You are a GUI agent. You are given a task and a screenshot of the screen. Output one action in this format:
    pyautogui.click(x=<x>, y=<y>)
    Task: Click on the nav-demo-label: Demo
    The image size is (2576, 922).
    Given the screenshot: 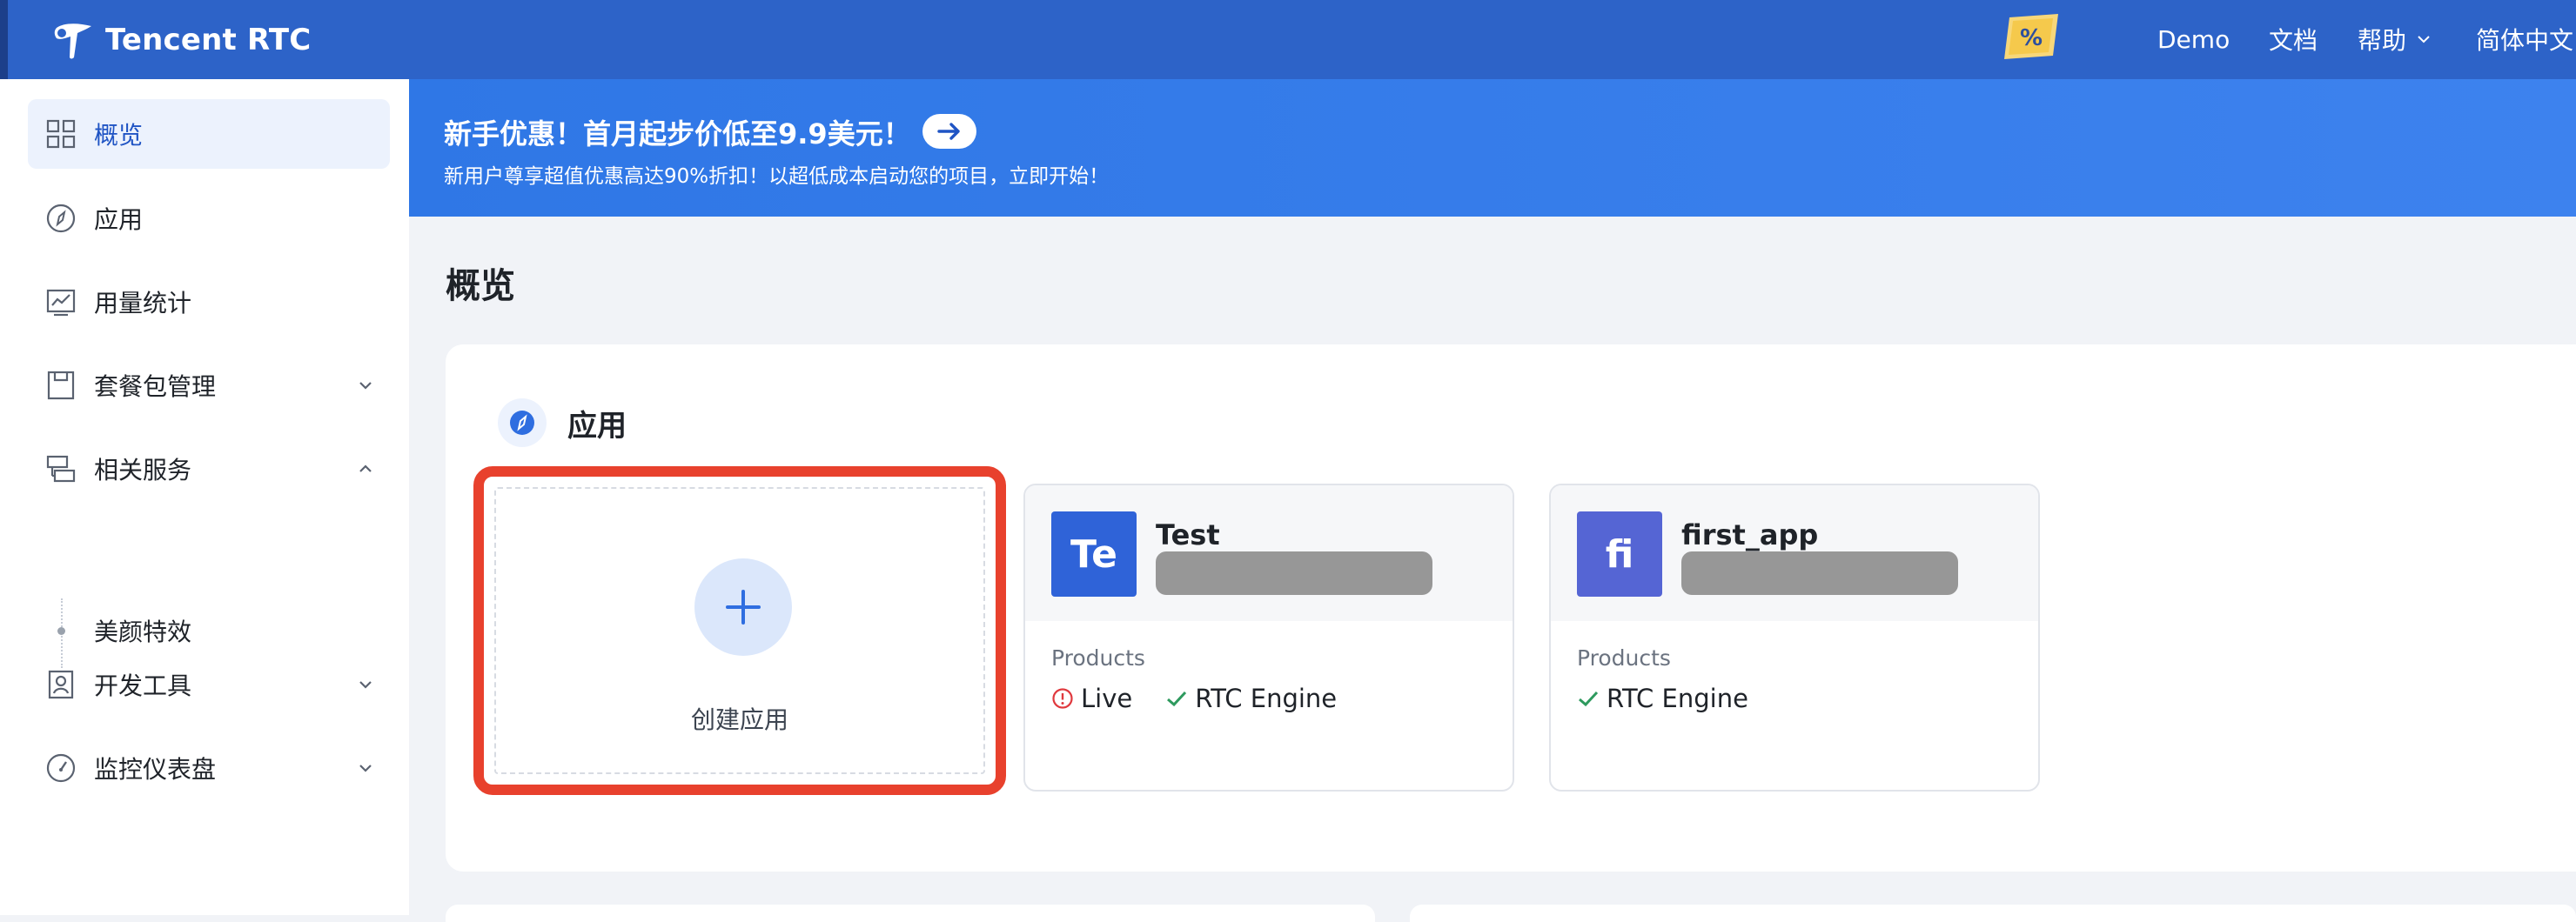 What is the action you would take?
    pyautogui.click(x=2194, y=39)
    